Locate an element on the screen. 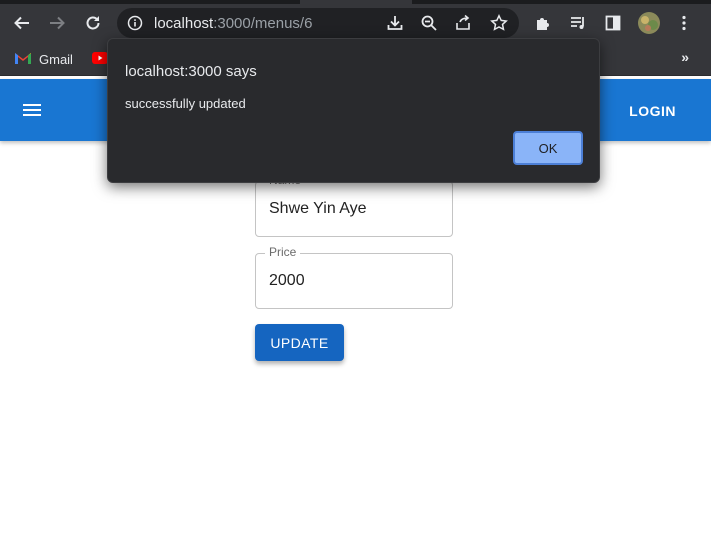 This screenshot has width=711, height=548. url-rest: :3000/menus/6 is located at coordinates (263, 23).